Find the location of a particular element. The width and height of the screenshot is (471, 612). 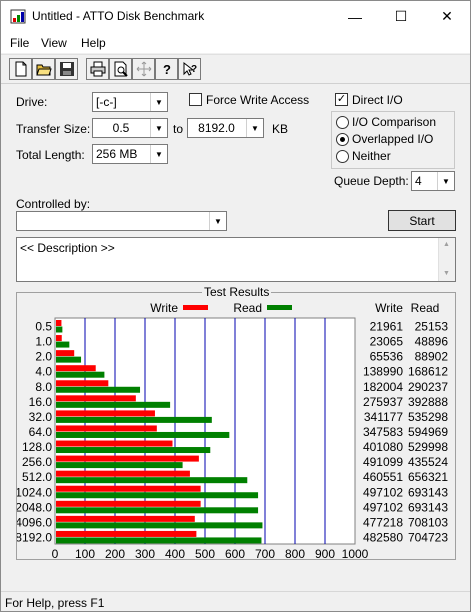

queue-depth-select: 4 ▼ is located at coordinates (433, 181).